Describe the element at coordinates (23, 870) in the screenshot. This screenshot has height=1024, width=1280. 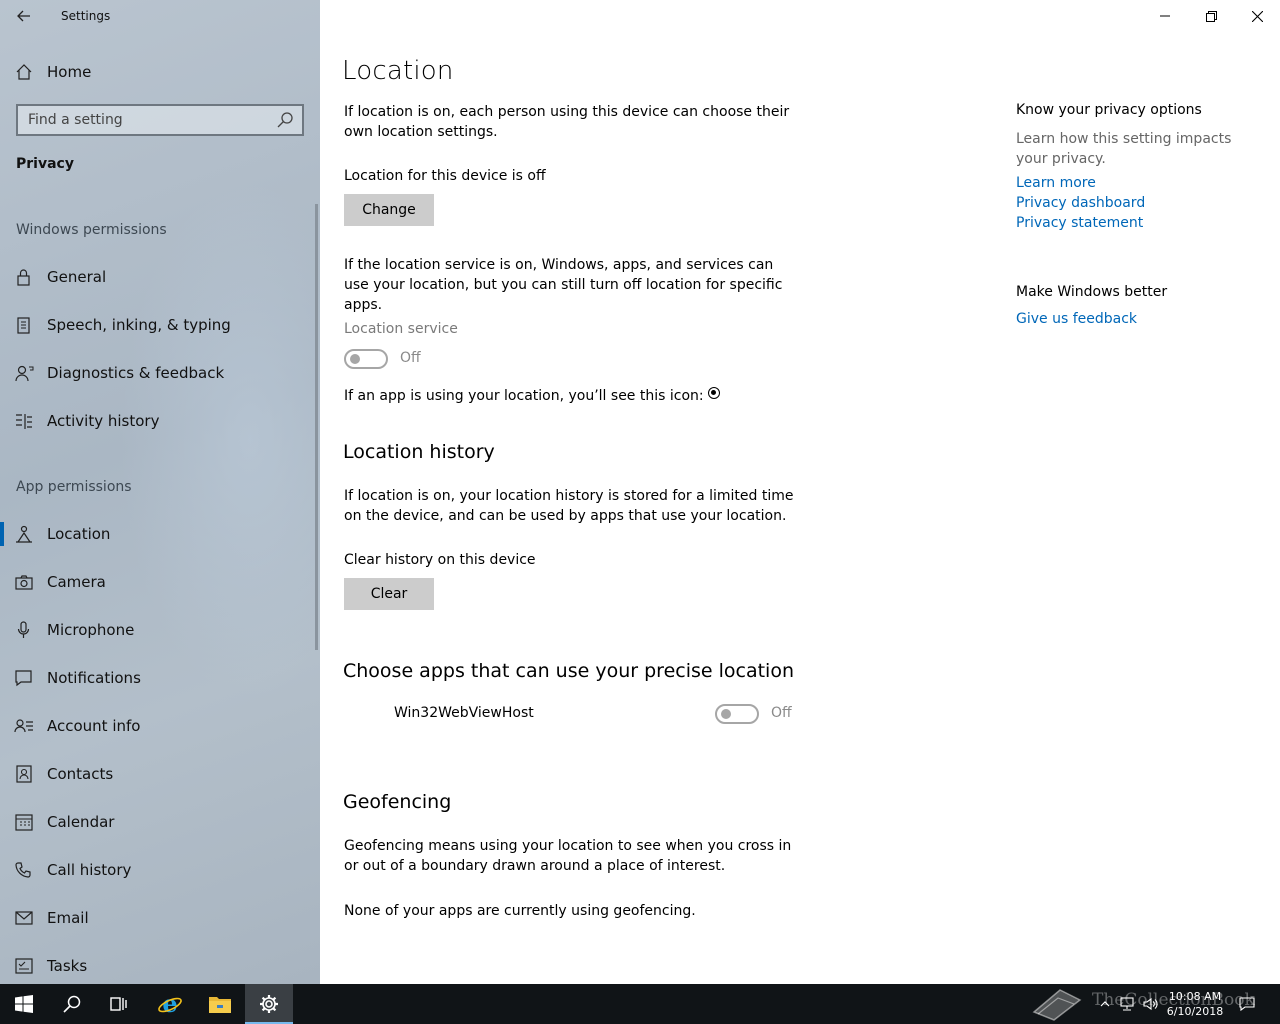
I see `phone-icon` at that location.